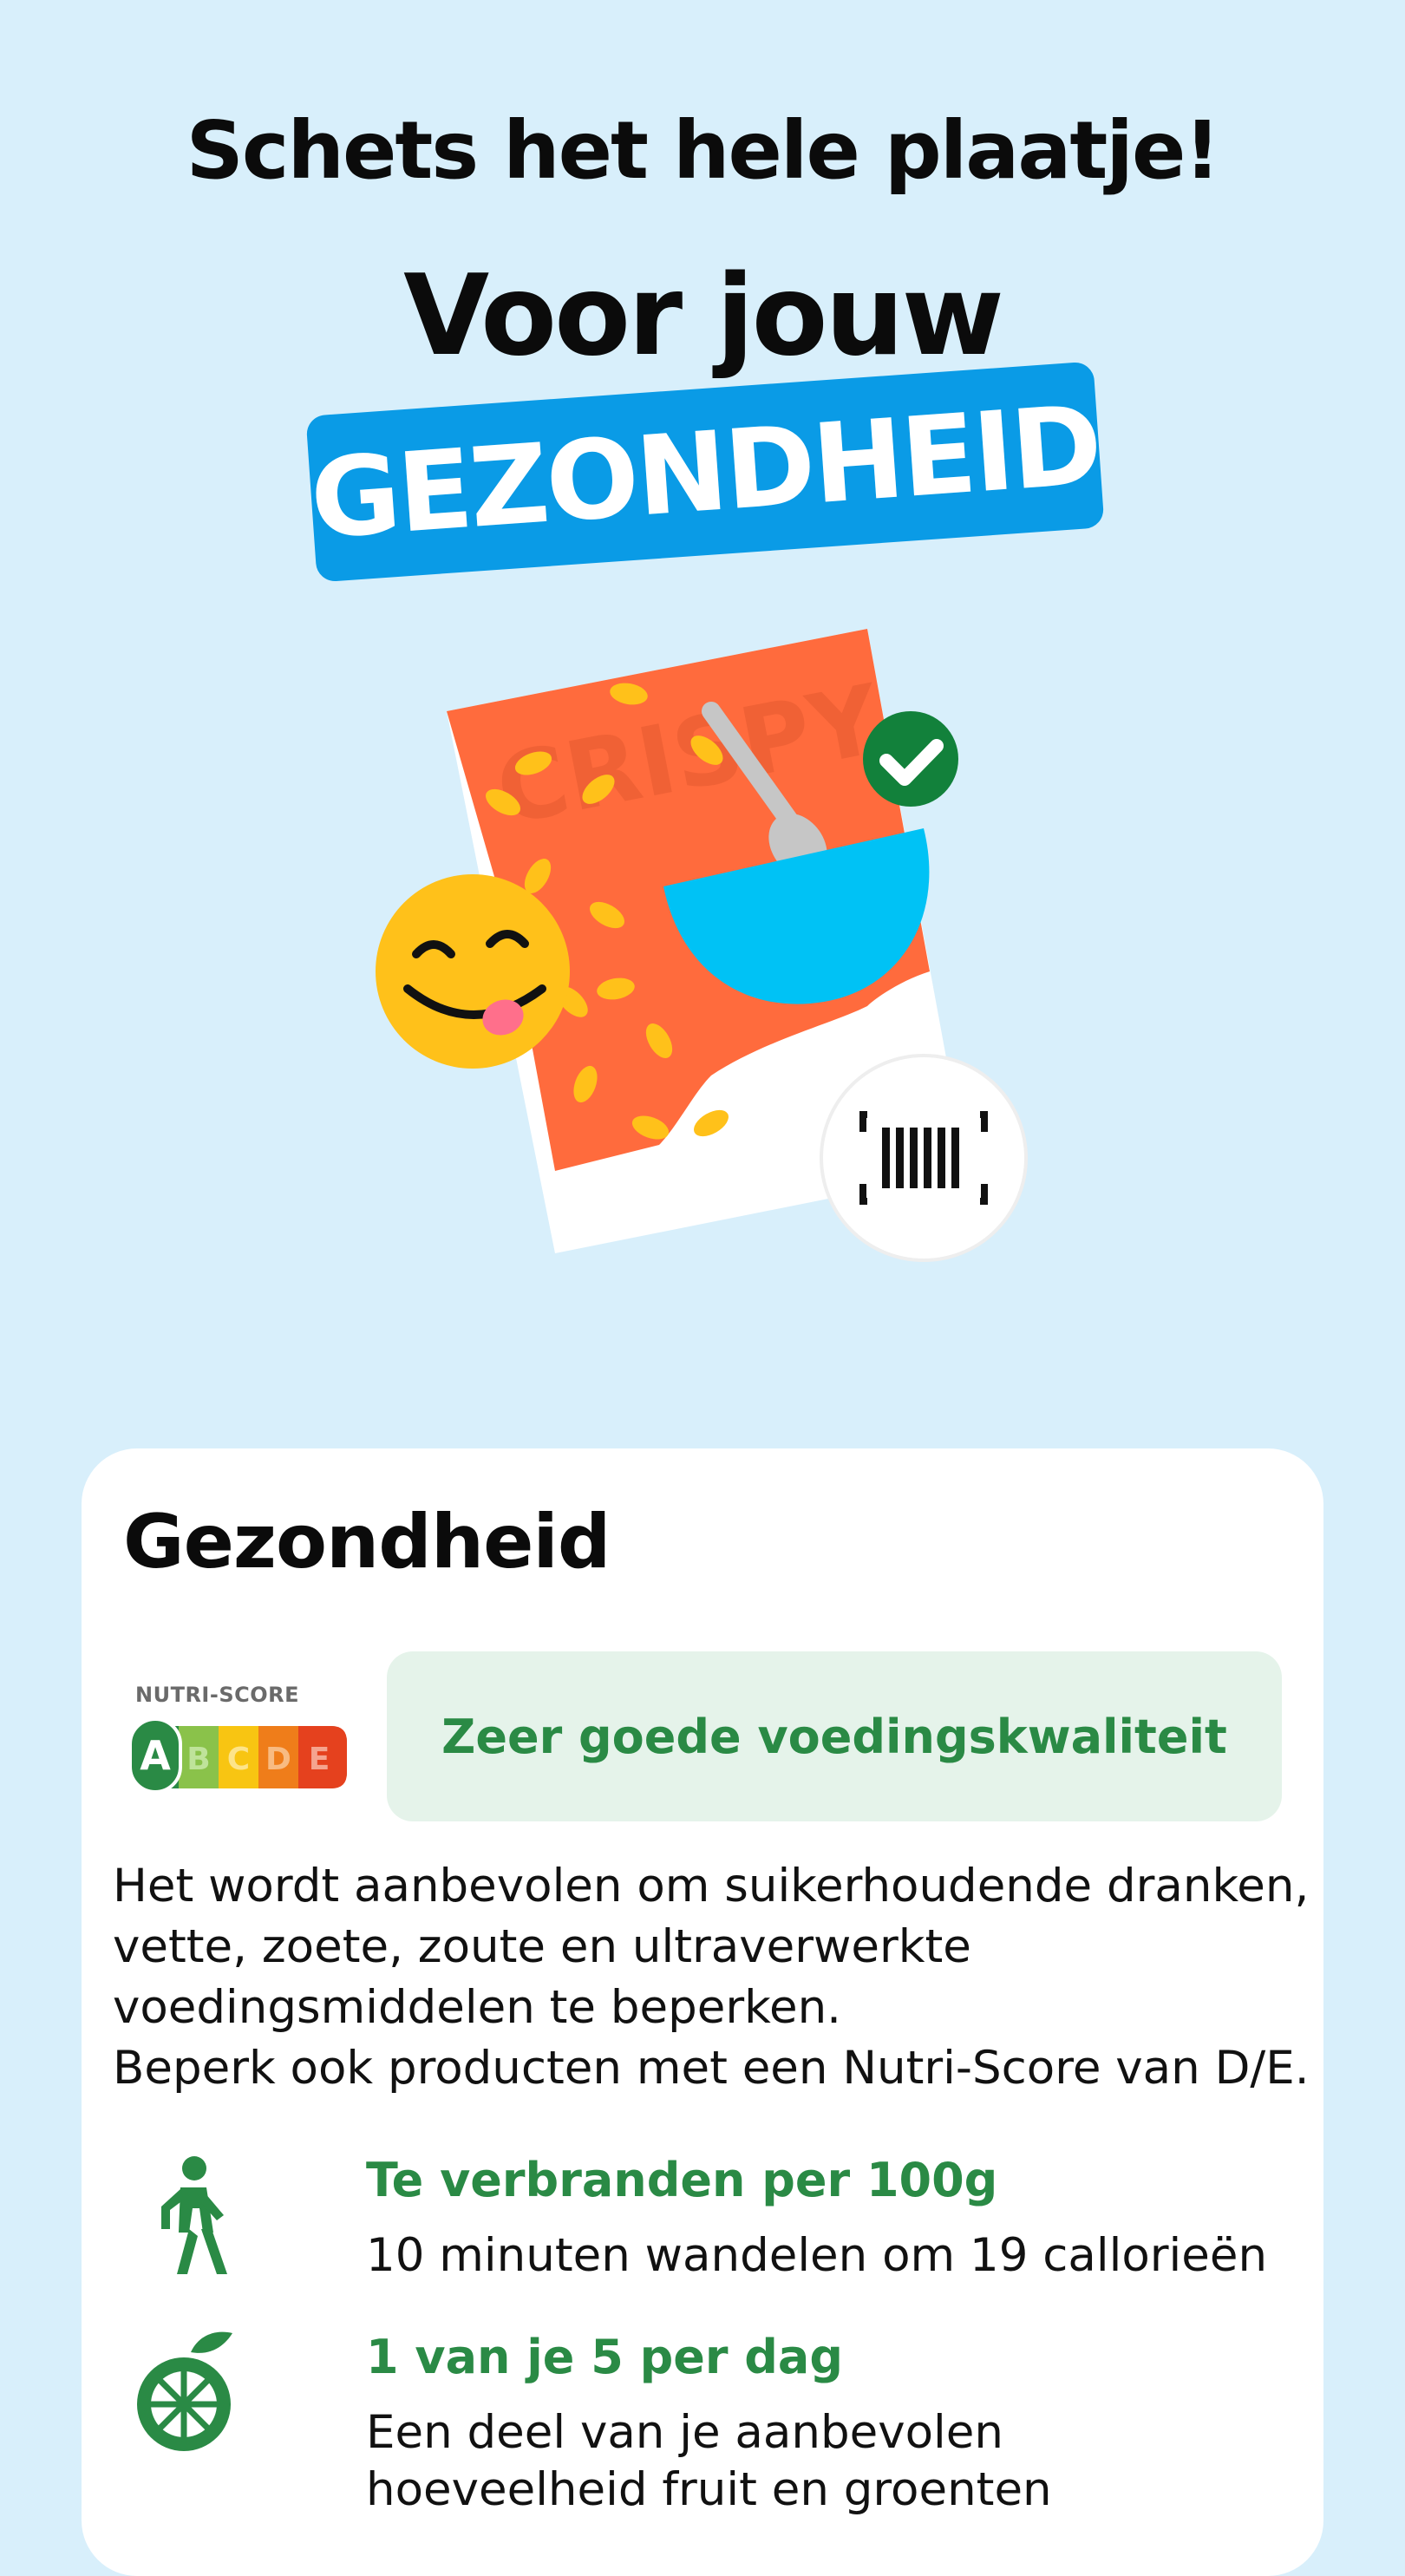  I want to click on nutri-letter-d: D, so click(278, 1759).